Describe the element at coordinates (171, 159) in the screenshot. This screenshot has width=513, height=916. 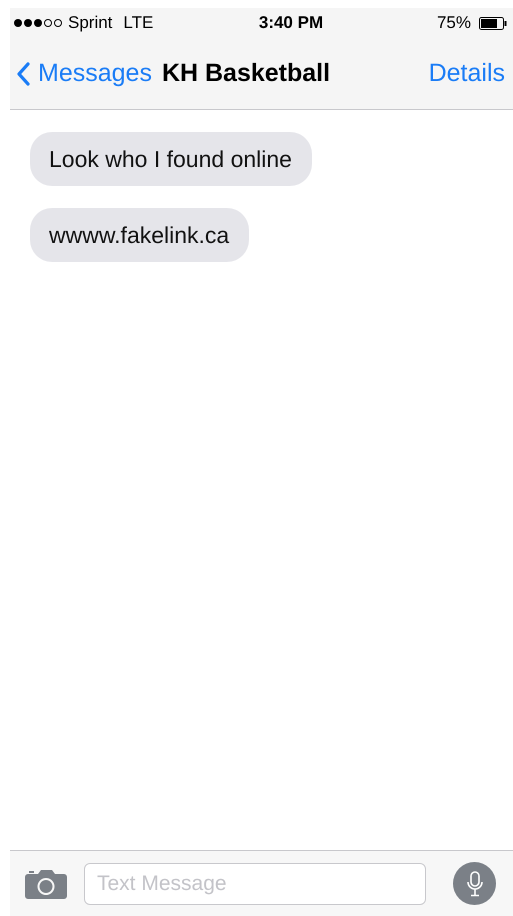
I see `message-bubble: Look who I found online` at that location.